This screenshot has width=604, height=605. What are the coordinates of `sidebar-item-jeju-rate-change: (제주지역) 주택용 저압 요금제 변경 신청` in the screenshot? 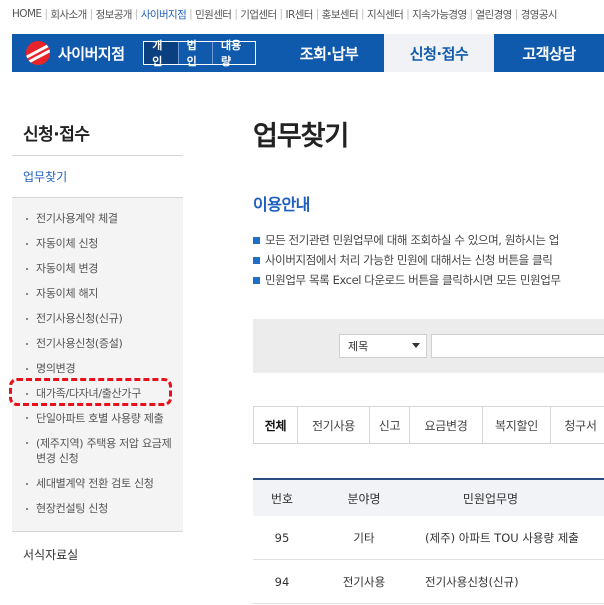 It's located at (97, 451).